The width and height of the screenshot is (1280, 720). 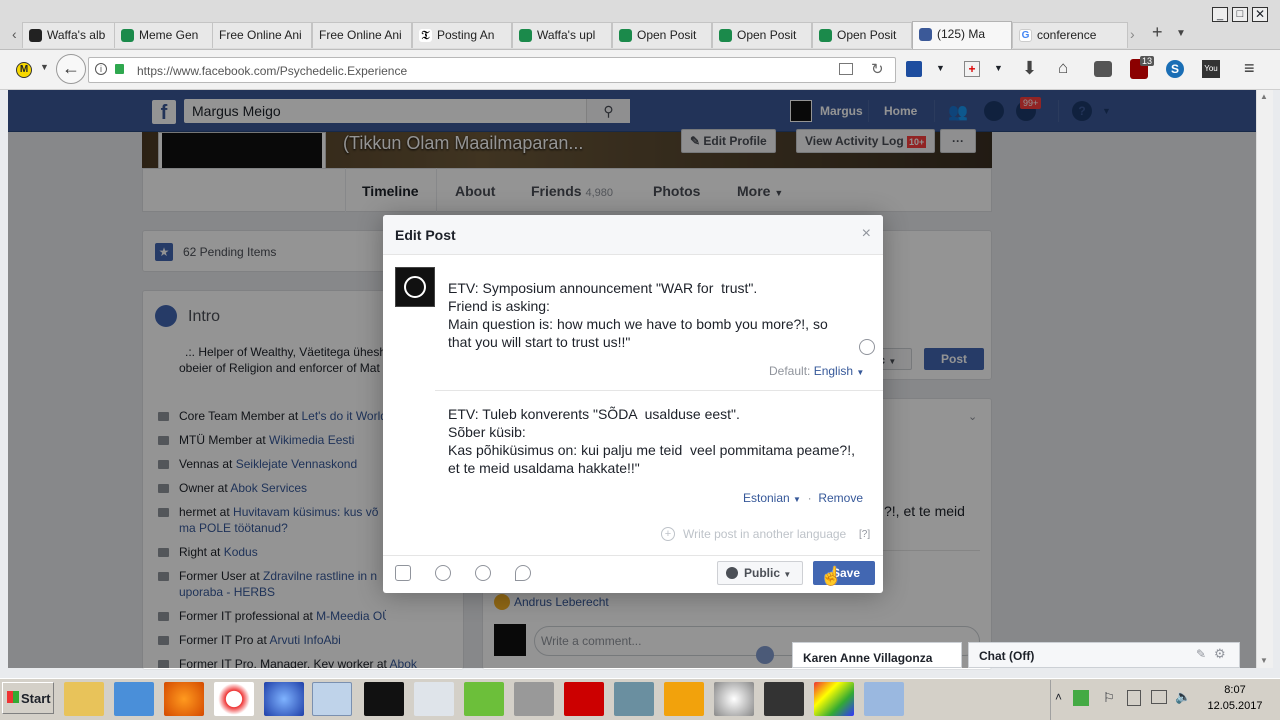 I want to click on default-language: Default: English ▼, so click(x=817, y=371).